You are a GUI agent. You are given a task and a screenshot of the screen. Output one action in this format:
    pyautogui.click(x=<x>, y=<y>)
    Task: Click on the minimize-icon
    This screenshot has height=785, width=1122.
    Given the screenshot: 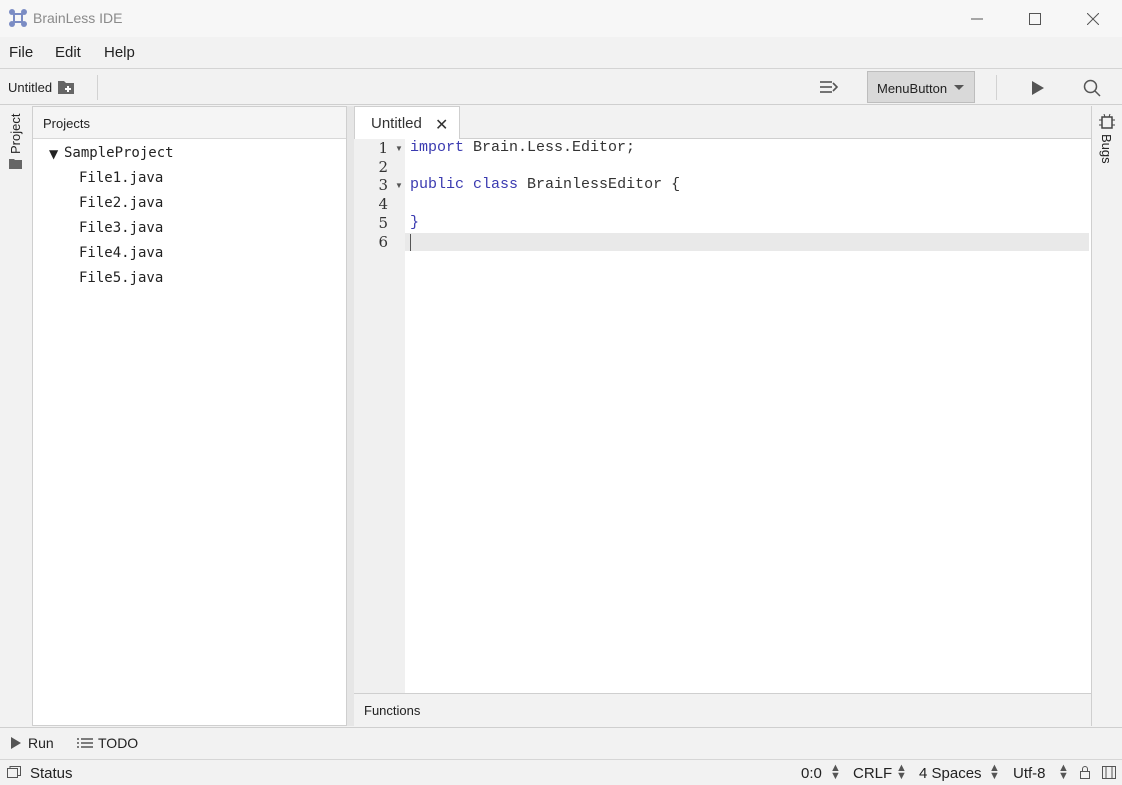 What is the action you would take?
    pyautogui.click(x=977, y=18)
    